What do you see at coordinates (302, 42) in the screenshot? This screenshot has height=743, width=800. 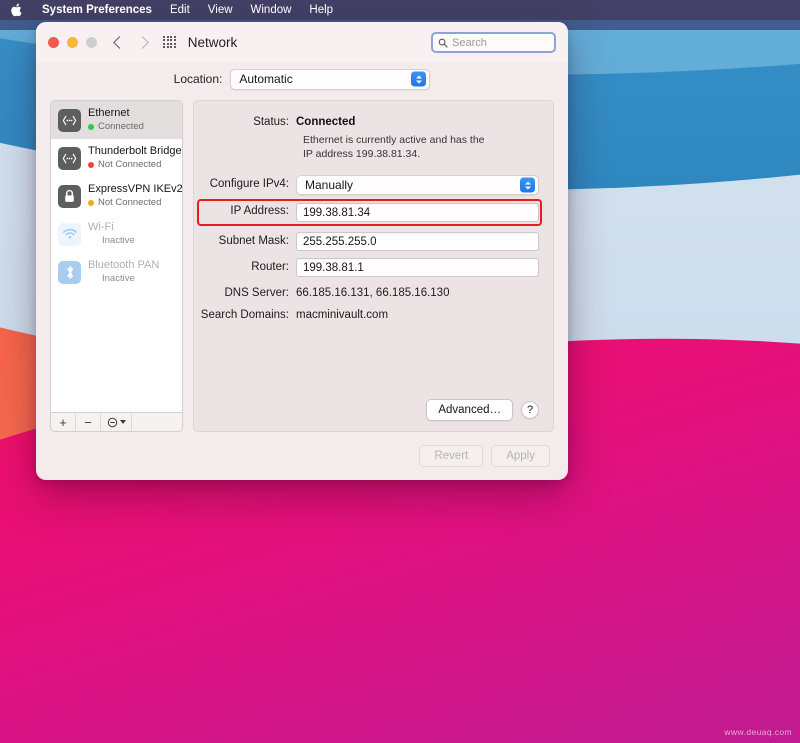 I see `window-titlebar: Network` at bounding box center [302, 42].